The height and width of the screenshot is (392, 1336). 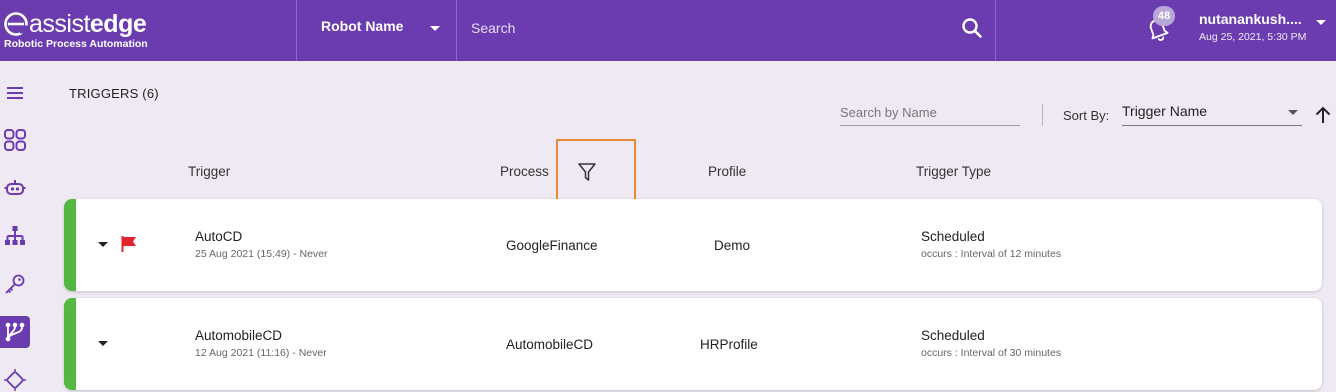 I want to click on column-header-process: Process, so click(x=524, y=171).